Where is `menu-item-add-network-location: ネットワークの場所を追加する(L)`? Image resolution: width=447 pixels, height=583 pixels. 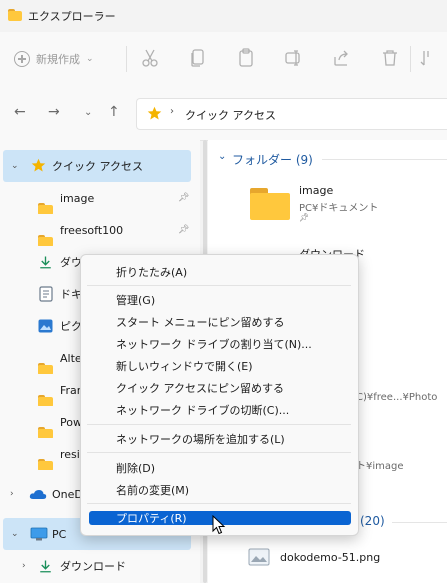 menu-item-add-network-location: ネットワークの場所を追加する(L) is located at coordinates (200, 439).